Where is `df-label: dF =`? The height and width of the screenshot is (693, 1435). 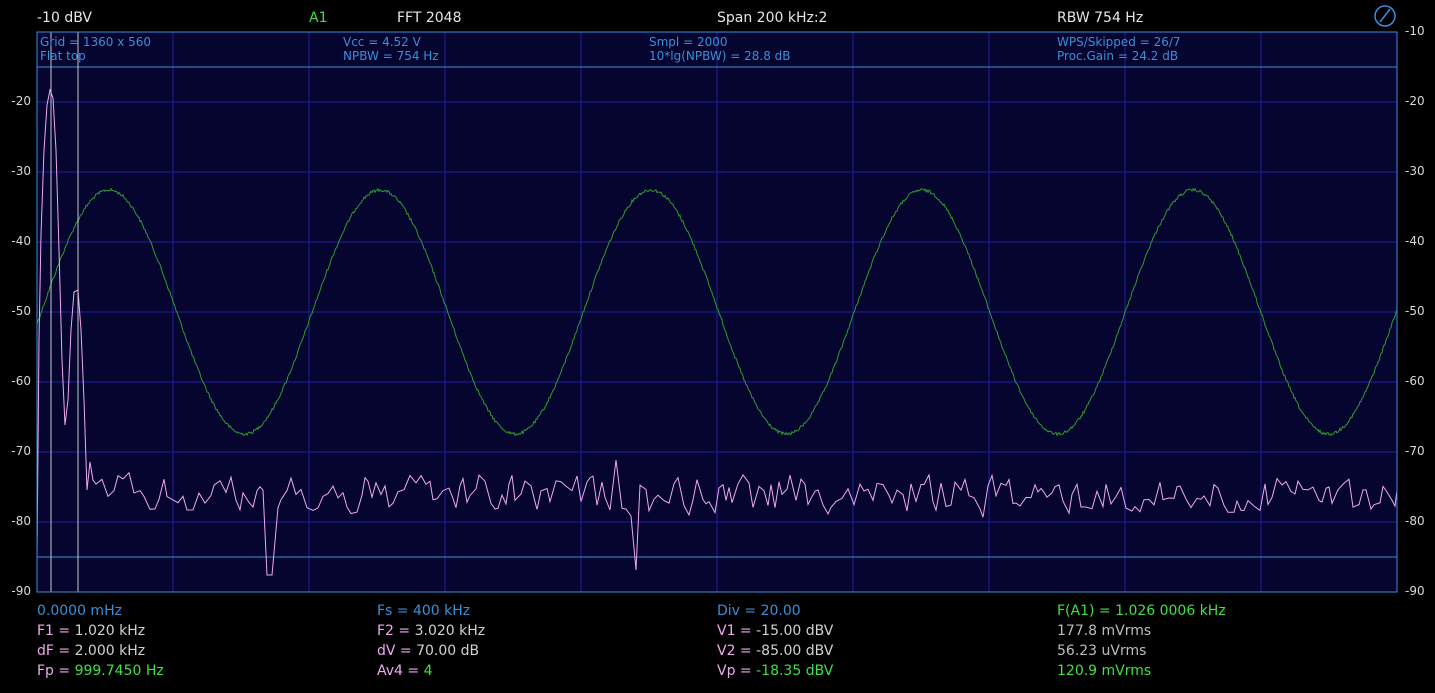 df-label: dF = is located at coordinates (56, 651).